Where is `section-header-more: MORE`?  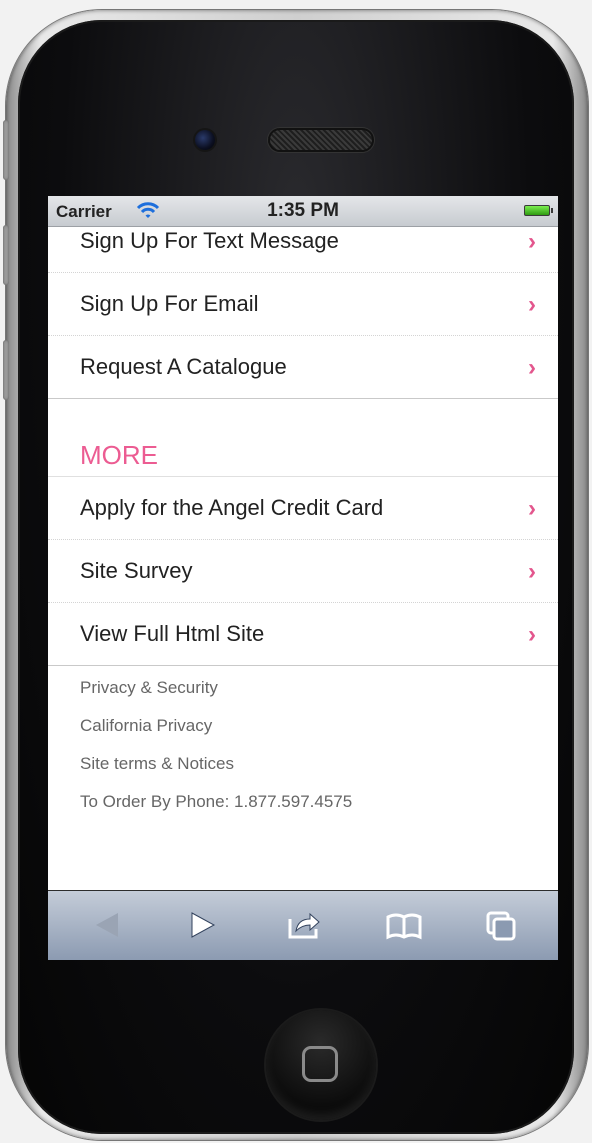
section-header-more: MORE is located at coordinates (303, 455).